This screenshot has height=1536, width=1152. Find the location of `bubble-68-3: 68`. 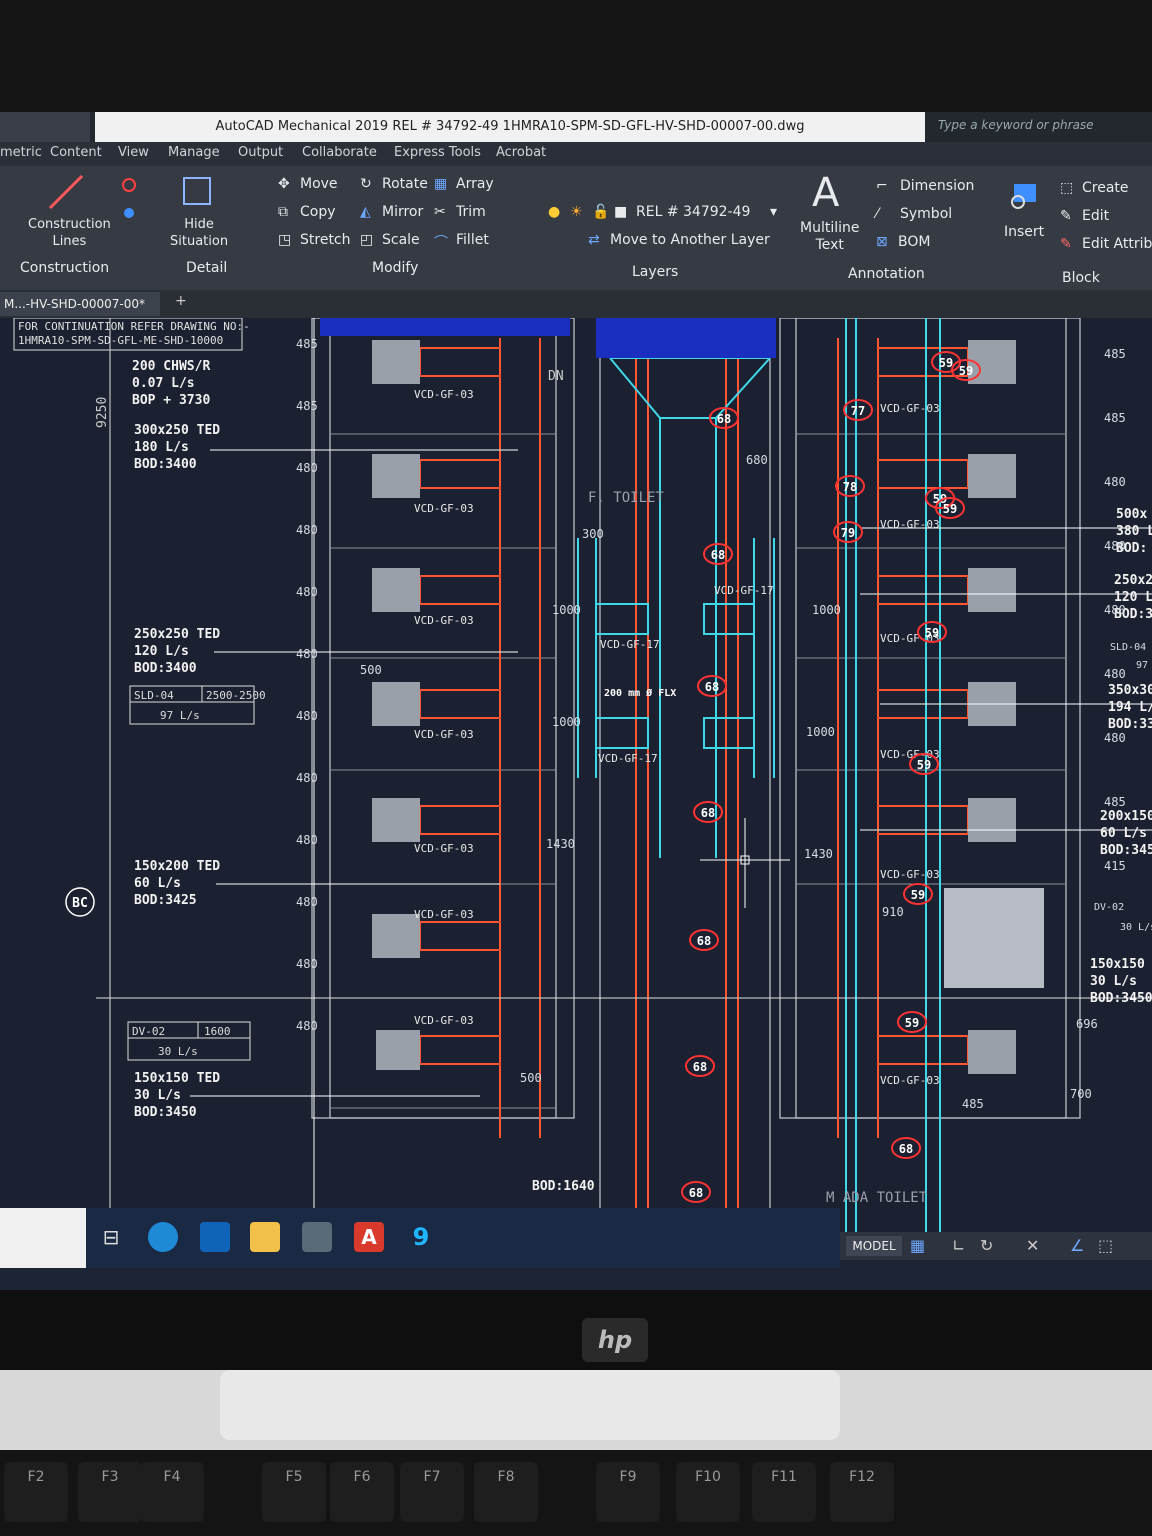

bubble-68-3: 68 is located at coordinates (708, 813).